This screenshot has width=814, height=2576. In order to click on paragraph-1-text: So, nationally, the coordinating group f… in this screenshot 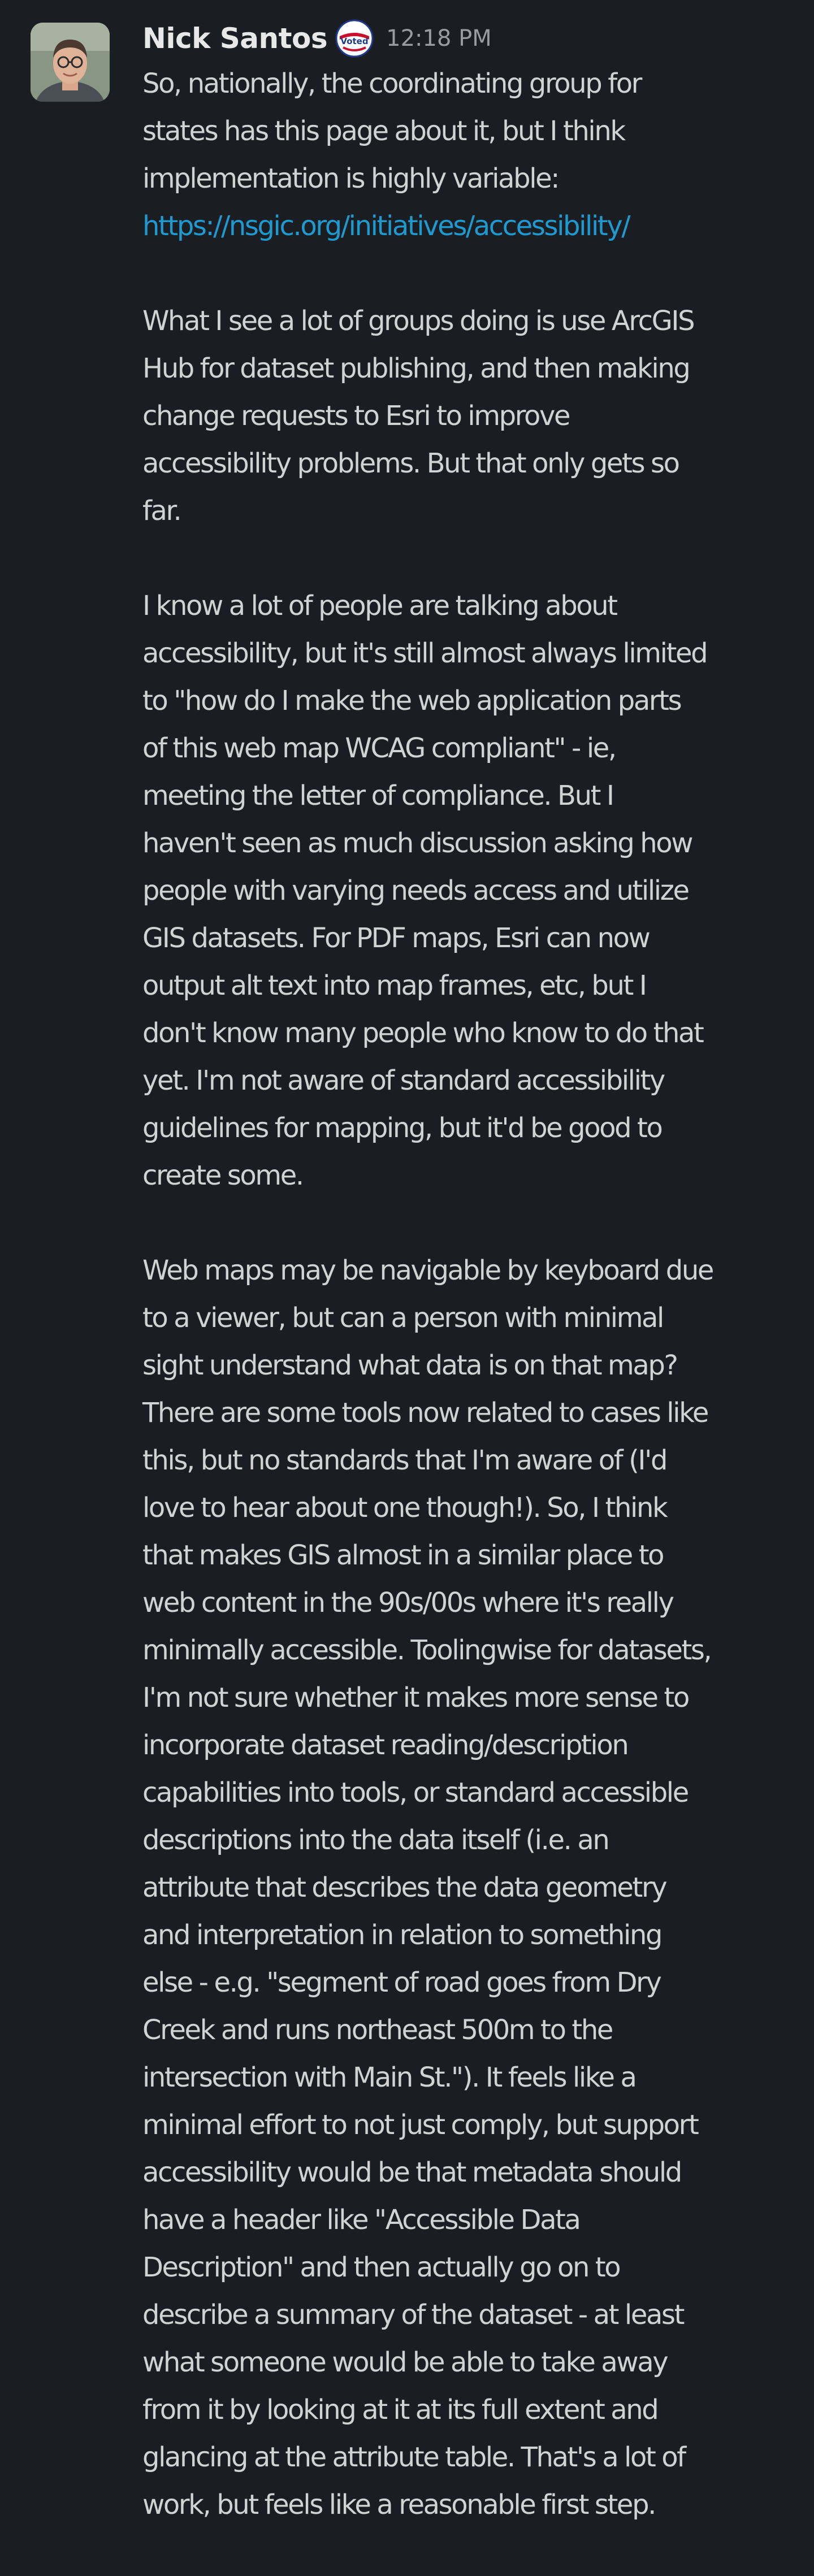, I will do `click(392, 131)`.